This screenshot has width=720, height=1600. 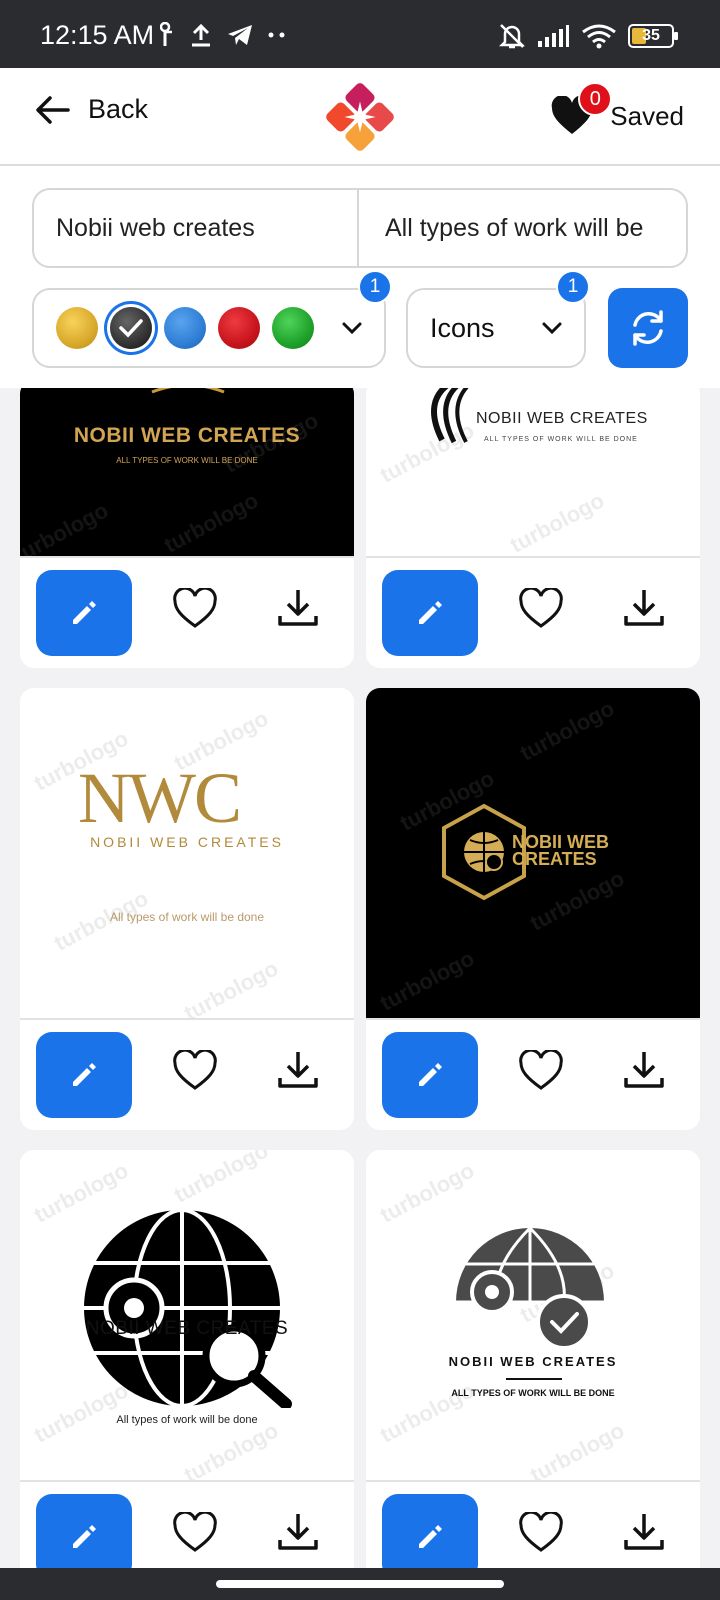 I want to click on battery-level: 35, so click(x=651, y=35).